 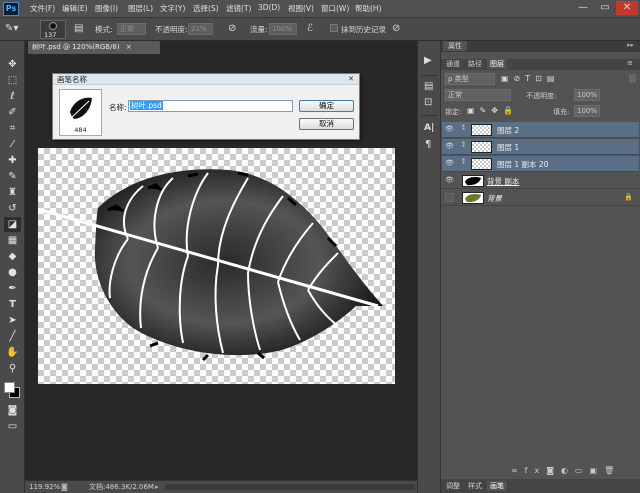 What do you see at coordinates (12, 144) in the screenshot?
I see `eyedropper-tool-icon: ⁄` at bounding box center [12, 144].